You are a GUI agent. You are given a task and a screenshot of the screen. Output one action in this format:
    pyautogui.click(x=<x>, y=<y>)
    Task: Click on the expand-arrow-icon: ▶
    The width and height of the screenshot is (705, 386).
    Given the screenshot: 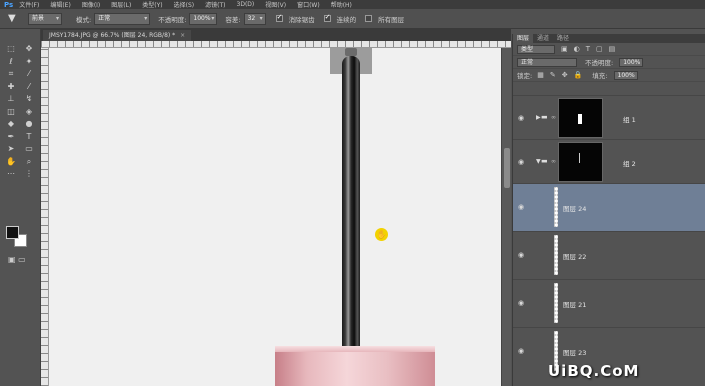 What is the action you would take?
    pyautogui.click(x=538, y=117)
    